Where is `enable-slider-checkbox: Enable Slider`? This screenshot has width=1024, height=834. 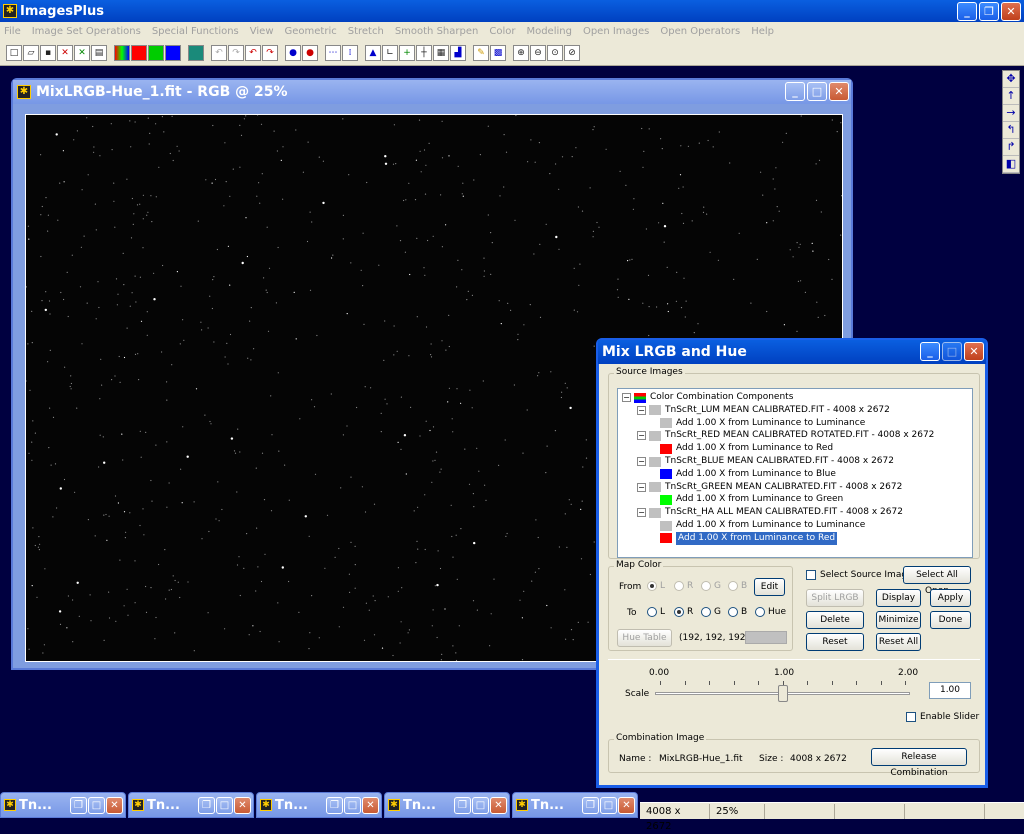 enable-slider-checkbox: Enable Slider is located at coordinates (942, 717).